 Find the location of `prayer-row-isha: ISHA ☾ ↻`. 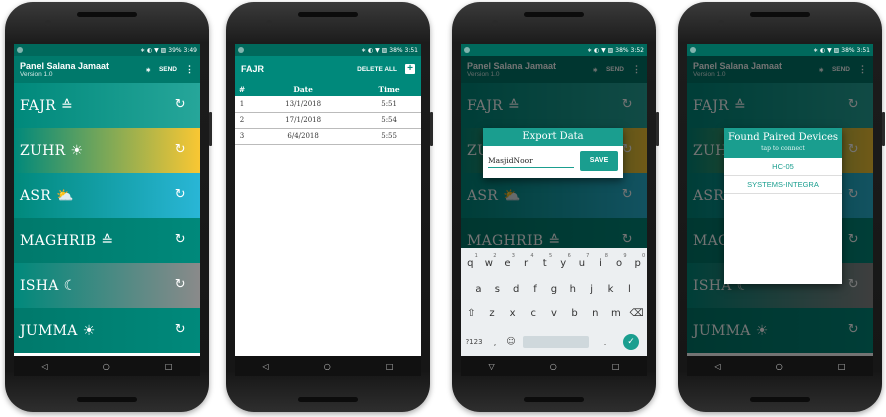

prayer-row-isha: ISHA ☾ ↻ is located at coordinates (107, 285).